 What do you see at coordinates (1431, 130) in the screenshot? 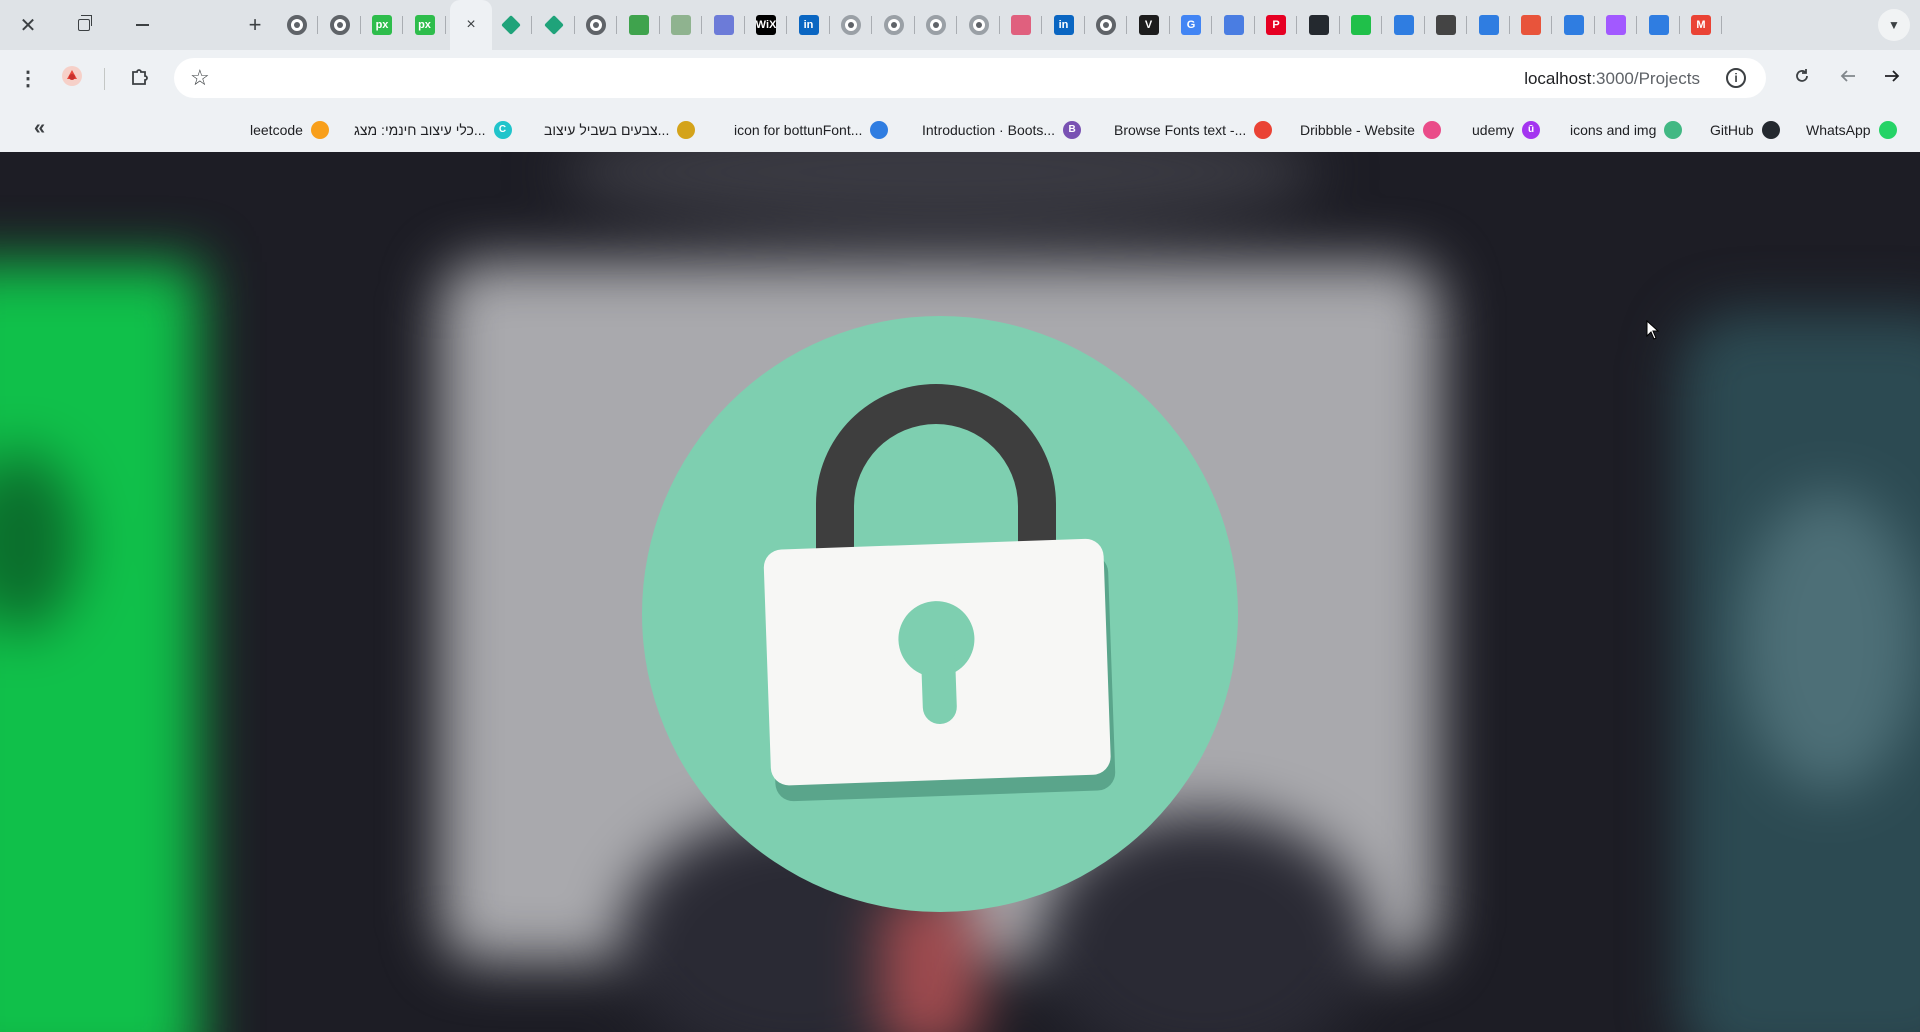
I see `dribbble-icon` at bounding box center [1431, 130].